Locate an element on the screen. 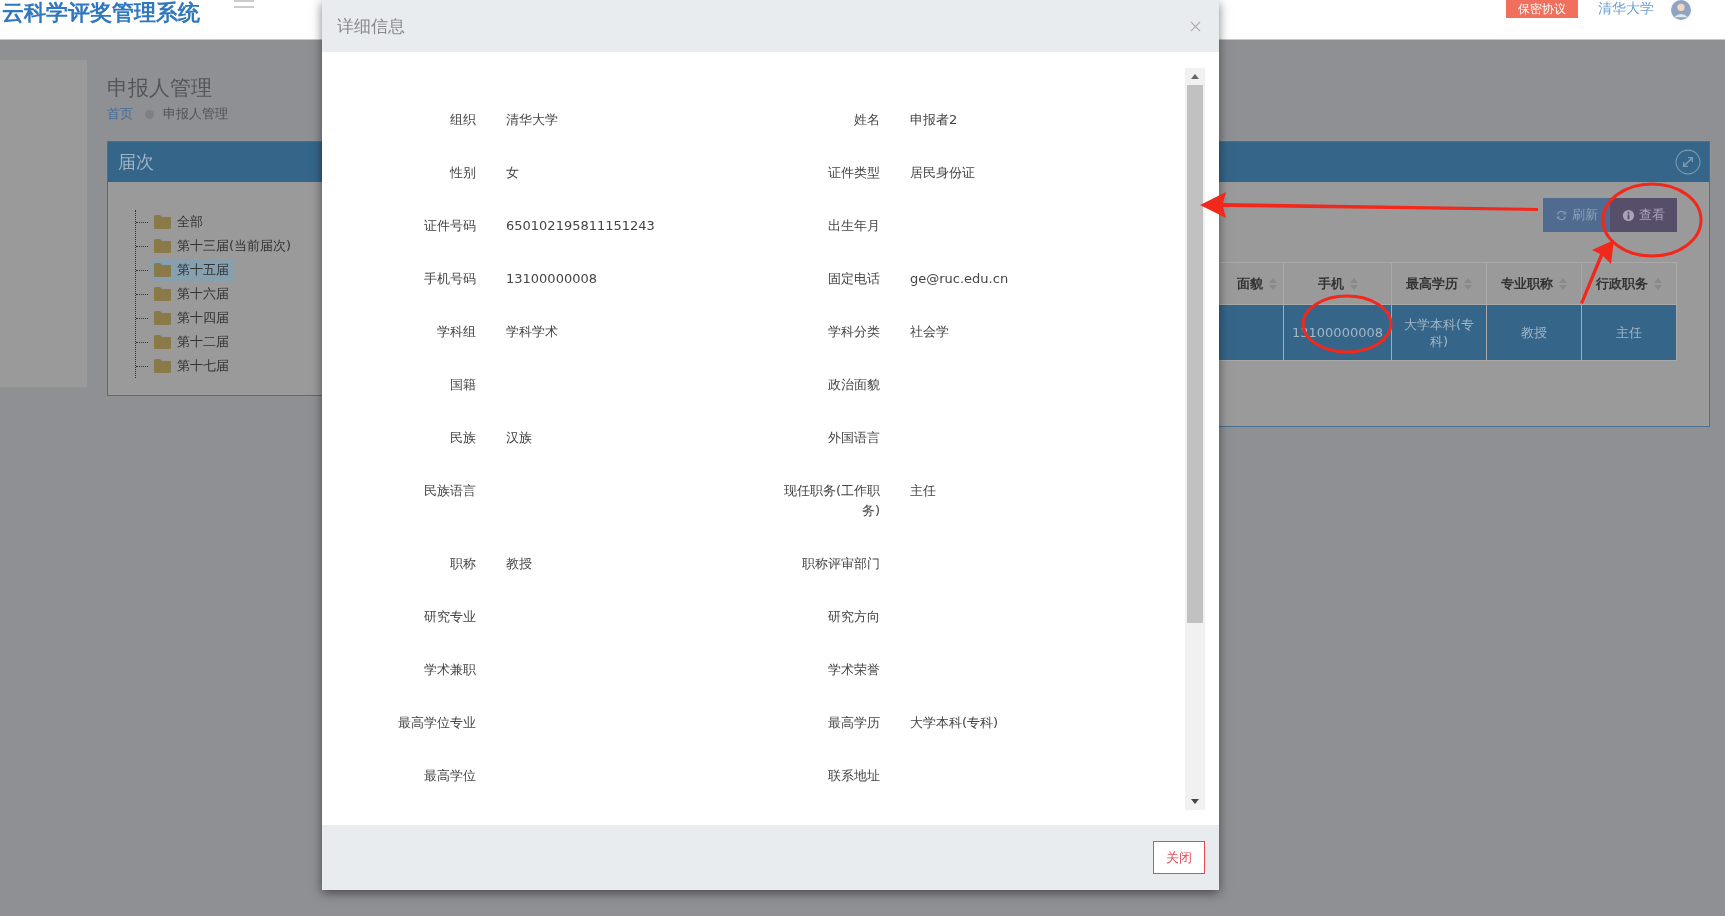  field-value: 教授 is located at coordinates (519, 564).